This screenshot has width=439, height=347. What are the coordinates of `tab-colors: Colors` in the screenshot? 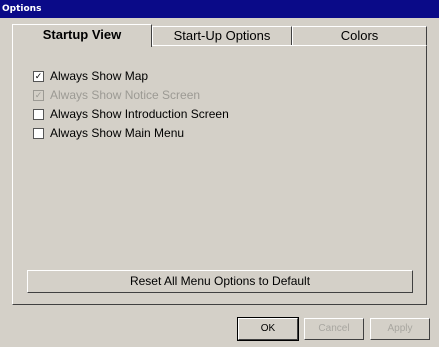 It's located at (359, 35).